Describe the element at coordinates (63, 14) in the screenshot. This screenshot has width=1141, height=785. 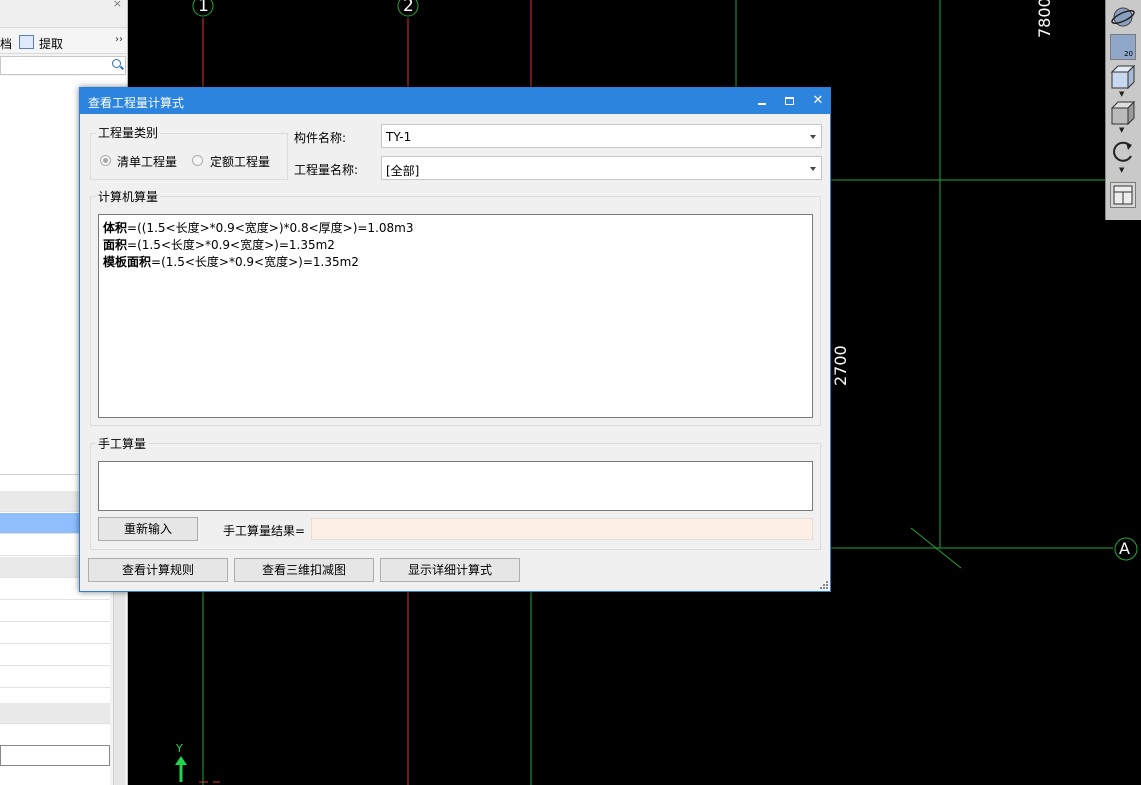
I see `left-panel-header: ×` at that location.